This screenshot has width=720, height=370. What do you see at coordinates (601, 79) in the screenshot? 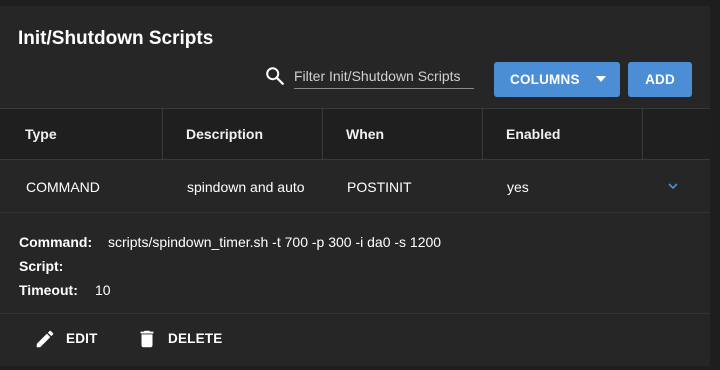
I see `caret-down-icon` at bounding box center [601, 79].